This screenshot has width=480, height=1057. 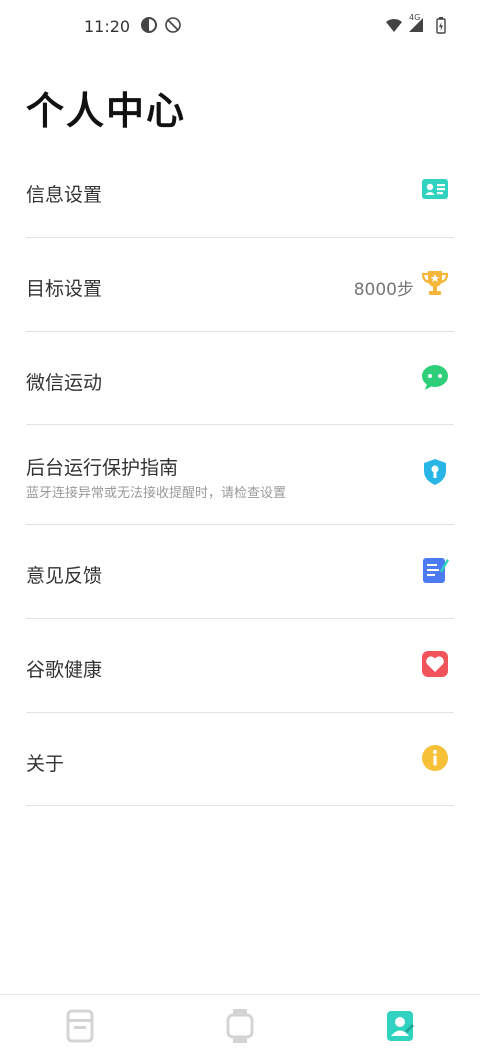 I want to click on menu-item-google-fit: 谷歌健康, so click(x=240, y=666).